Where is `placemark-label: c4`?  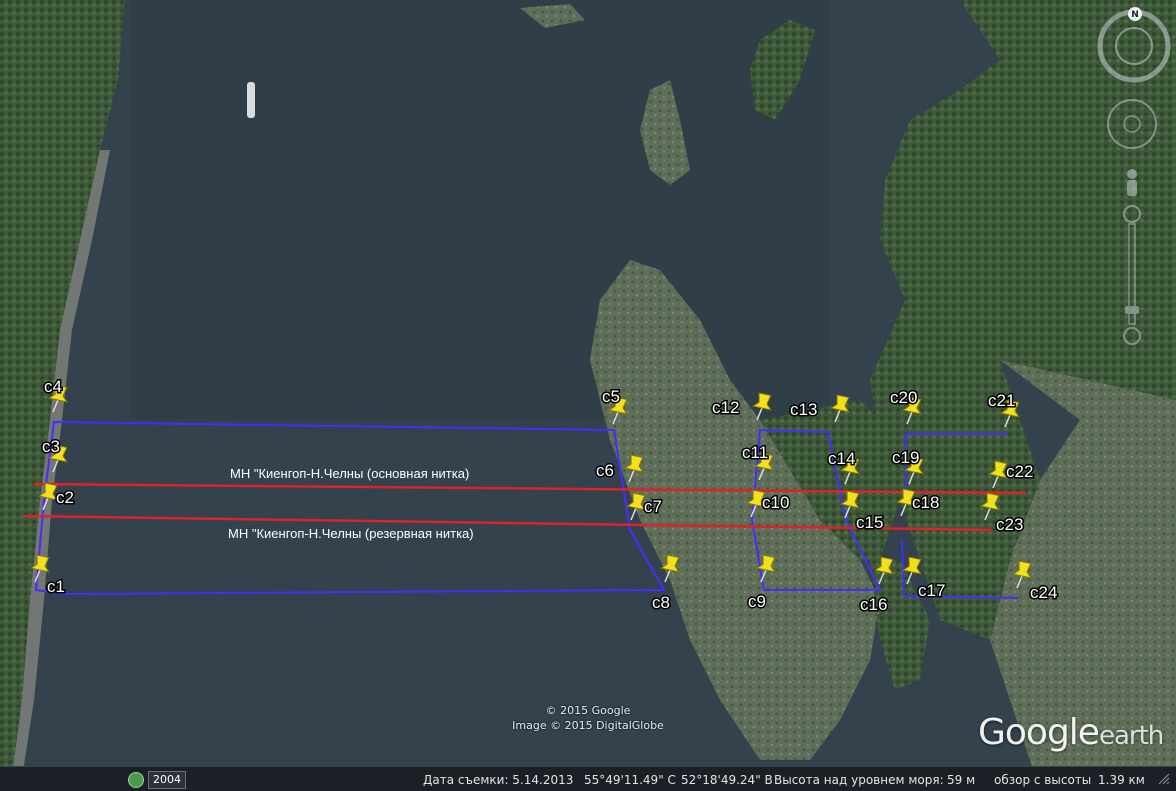 placemark-label: c4 is located at coordinates (53, 386).